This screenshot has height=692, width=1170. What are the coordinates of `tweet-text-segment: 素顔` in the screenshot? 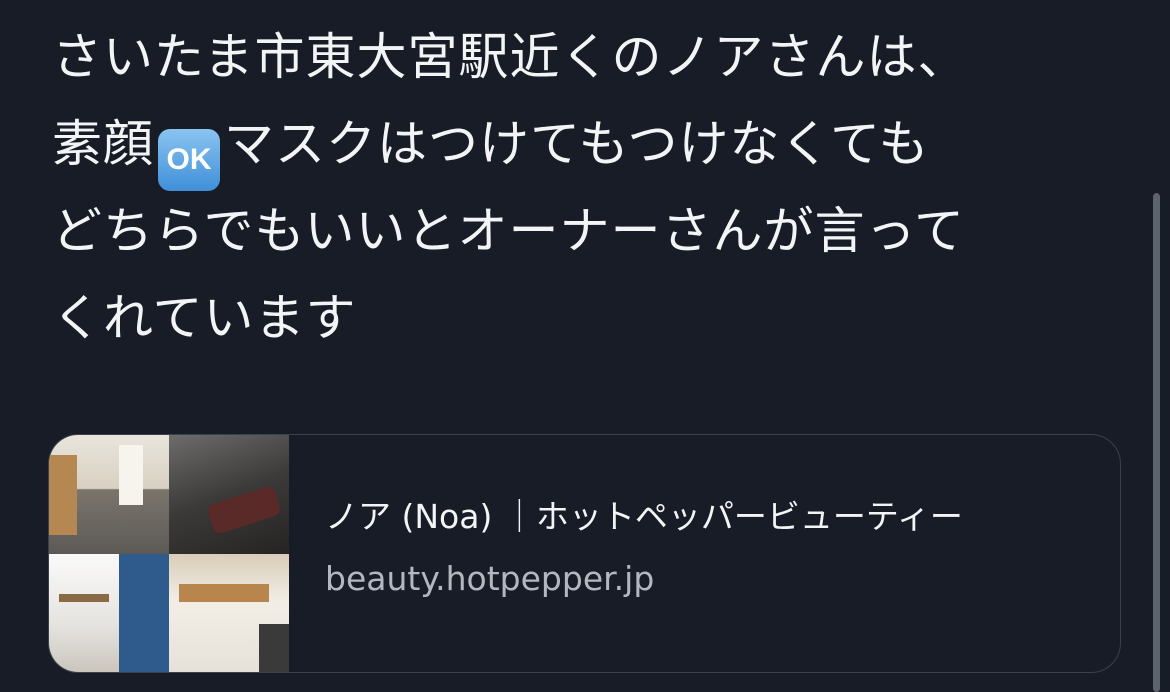 It's located at (103, 144).